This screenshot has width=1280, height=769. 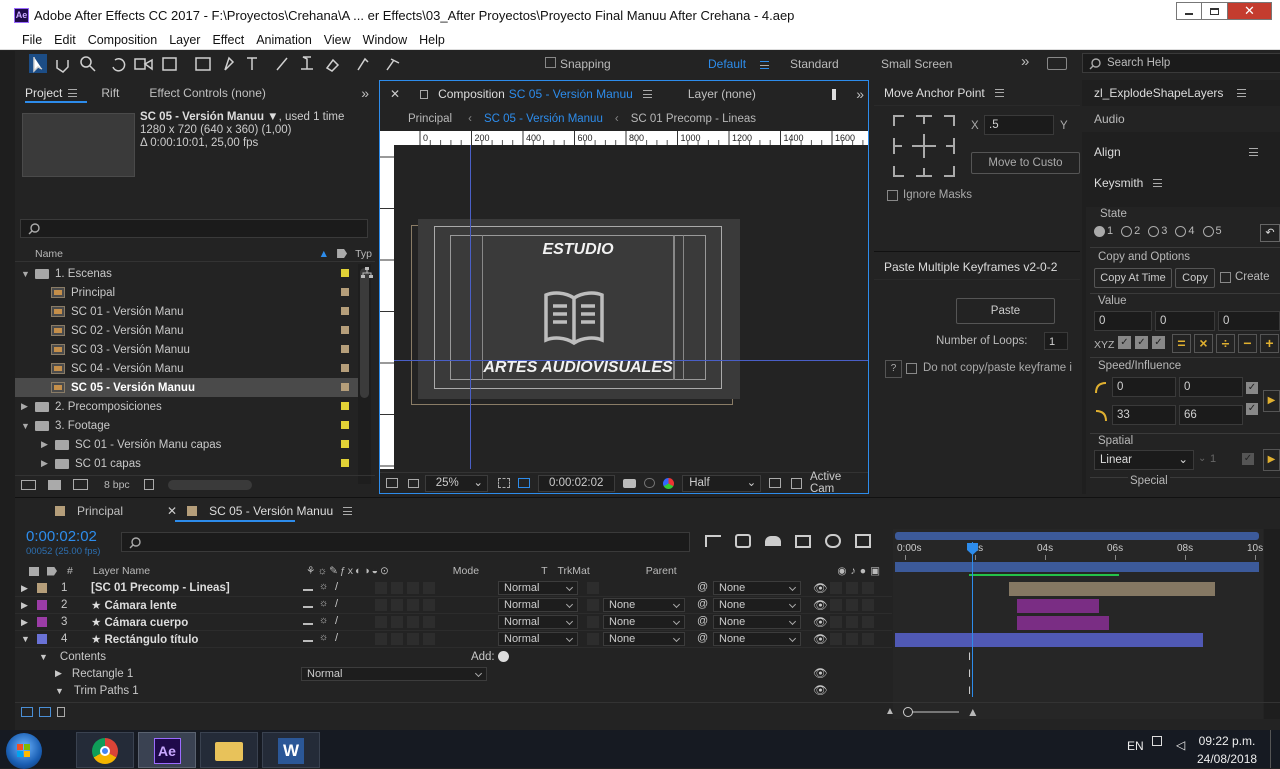 I want to click on lock-icon, so click(x=424, y=94).